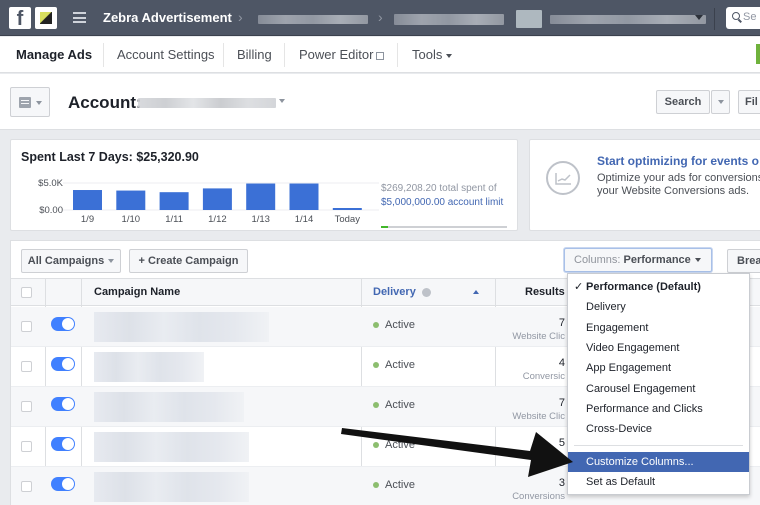 The width and height of the screenshot is (760, 505). What do you see at coordinates (658, 368) in the screenshot?
I see `menu-item-app-engagement: App Engagement` at bounding box center [658, 368].